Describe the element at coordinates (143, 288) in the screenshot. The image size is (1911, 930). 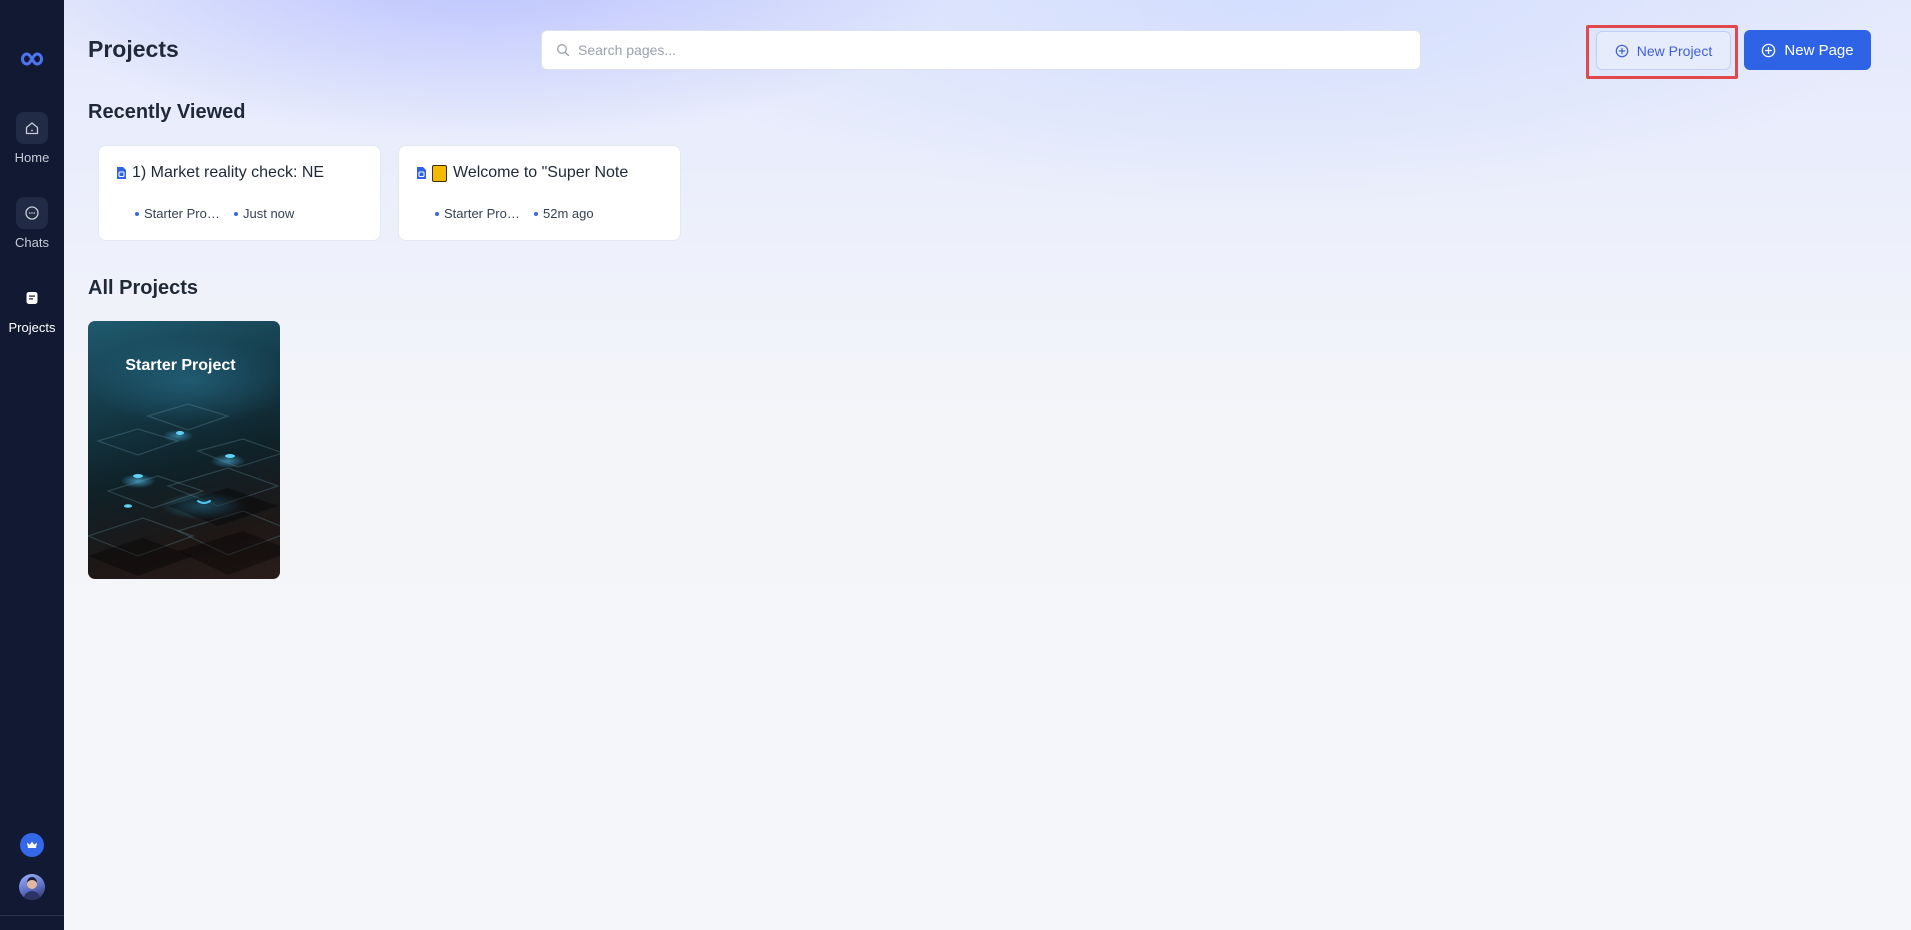
I see `all-projects-title: All Projects` at that location.